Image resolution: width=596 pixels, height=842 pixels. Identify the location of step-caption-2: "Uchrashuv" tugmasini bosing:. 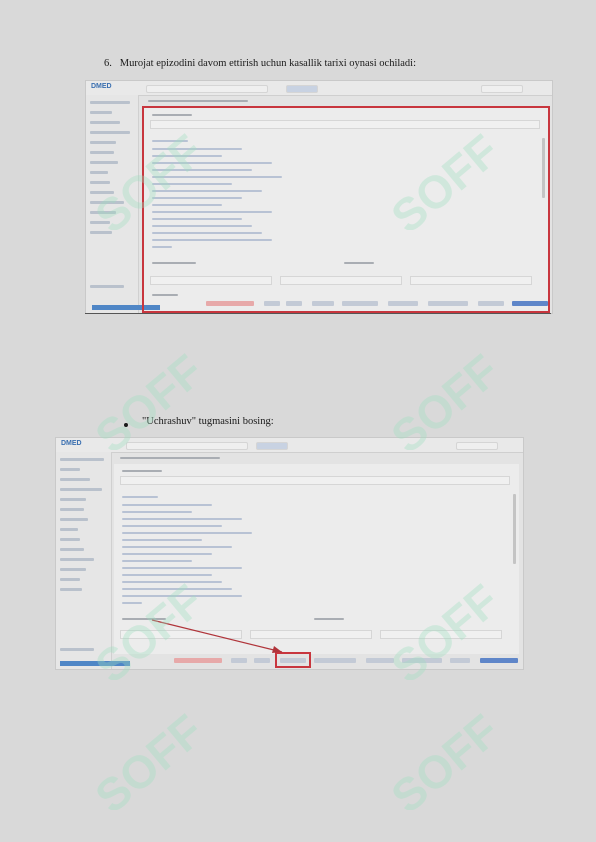
(208, 421).